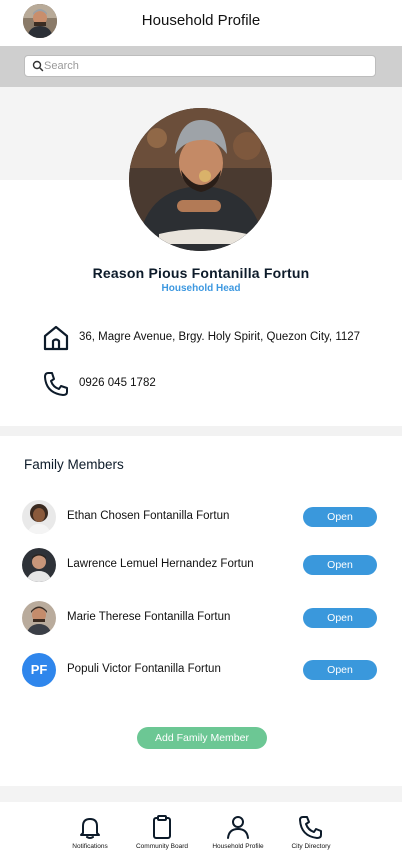  I want to click on search-field, so click(200, 66).